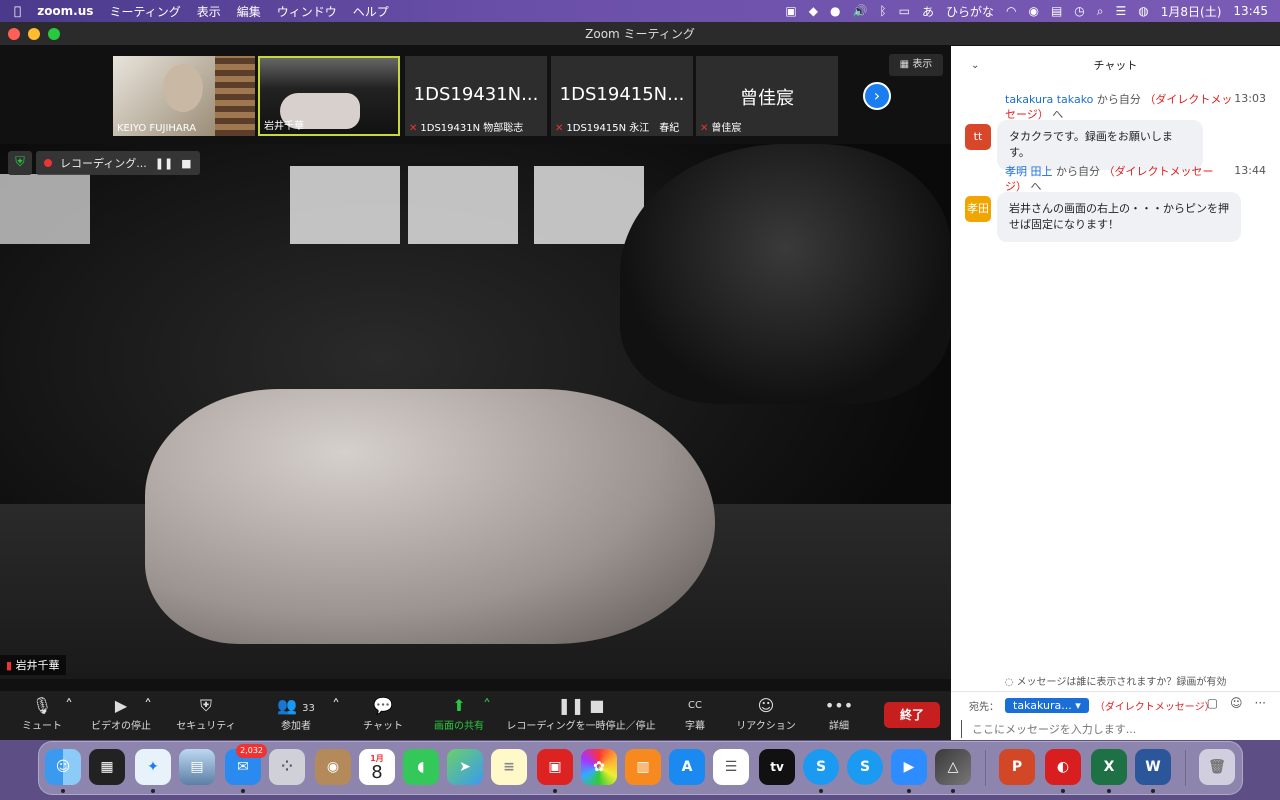 This screenshot has height=800, width=1280. I want to click on volume-icon: 🔊, so click(859, 11).